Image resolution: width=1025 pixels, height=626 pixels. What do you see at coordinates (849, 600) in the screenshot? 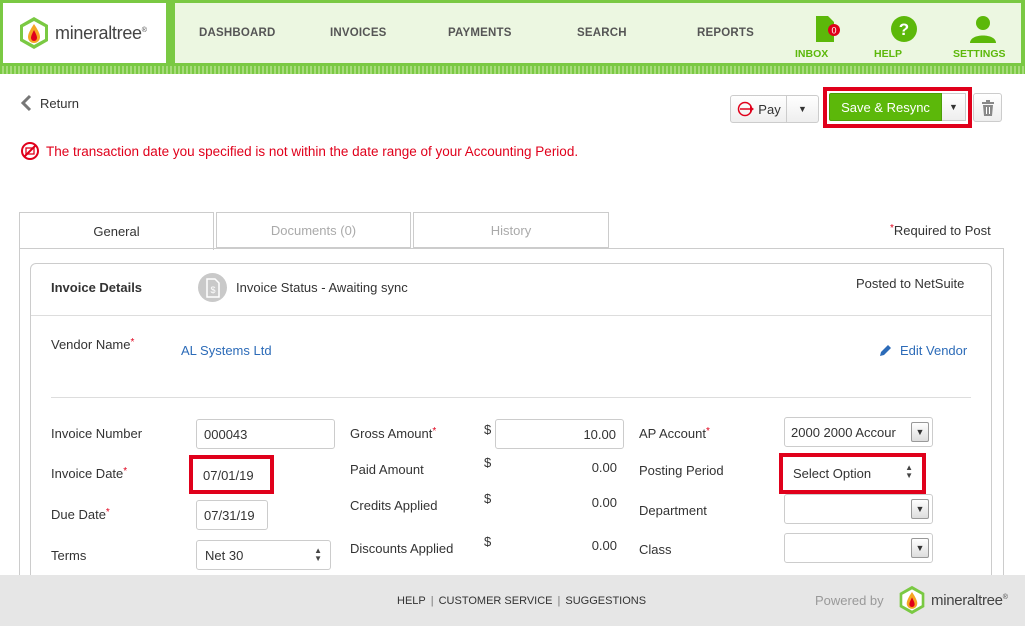
I see `powered-by-label: Powered by` at bounding box center [849, 600].